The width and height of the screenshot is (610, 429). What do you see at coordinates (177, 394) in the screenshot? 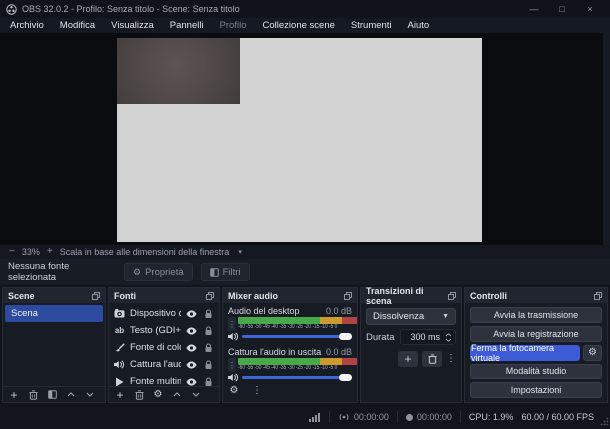
I see `move-source-up-button` at bounding box center [177, 394].